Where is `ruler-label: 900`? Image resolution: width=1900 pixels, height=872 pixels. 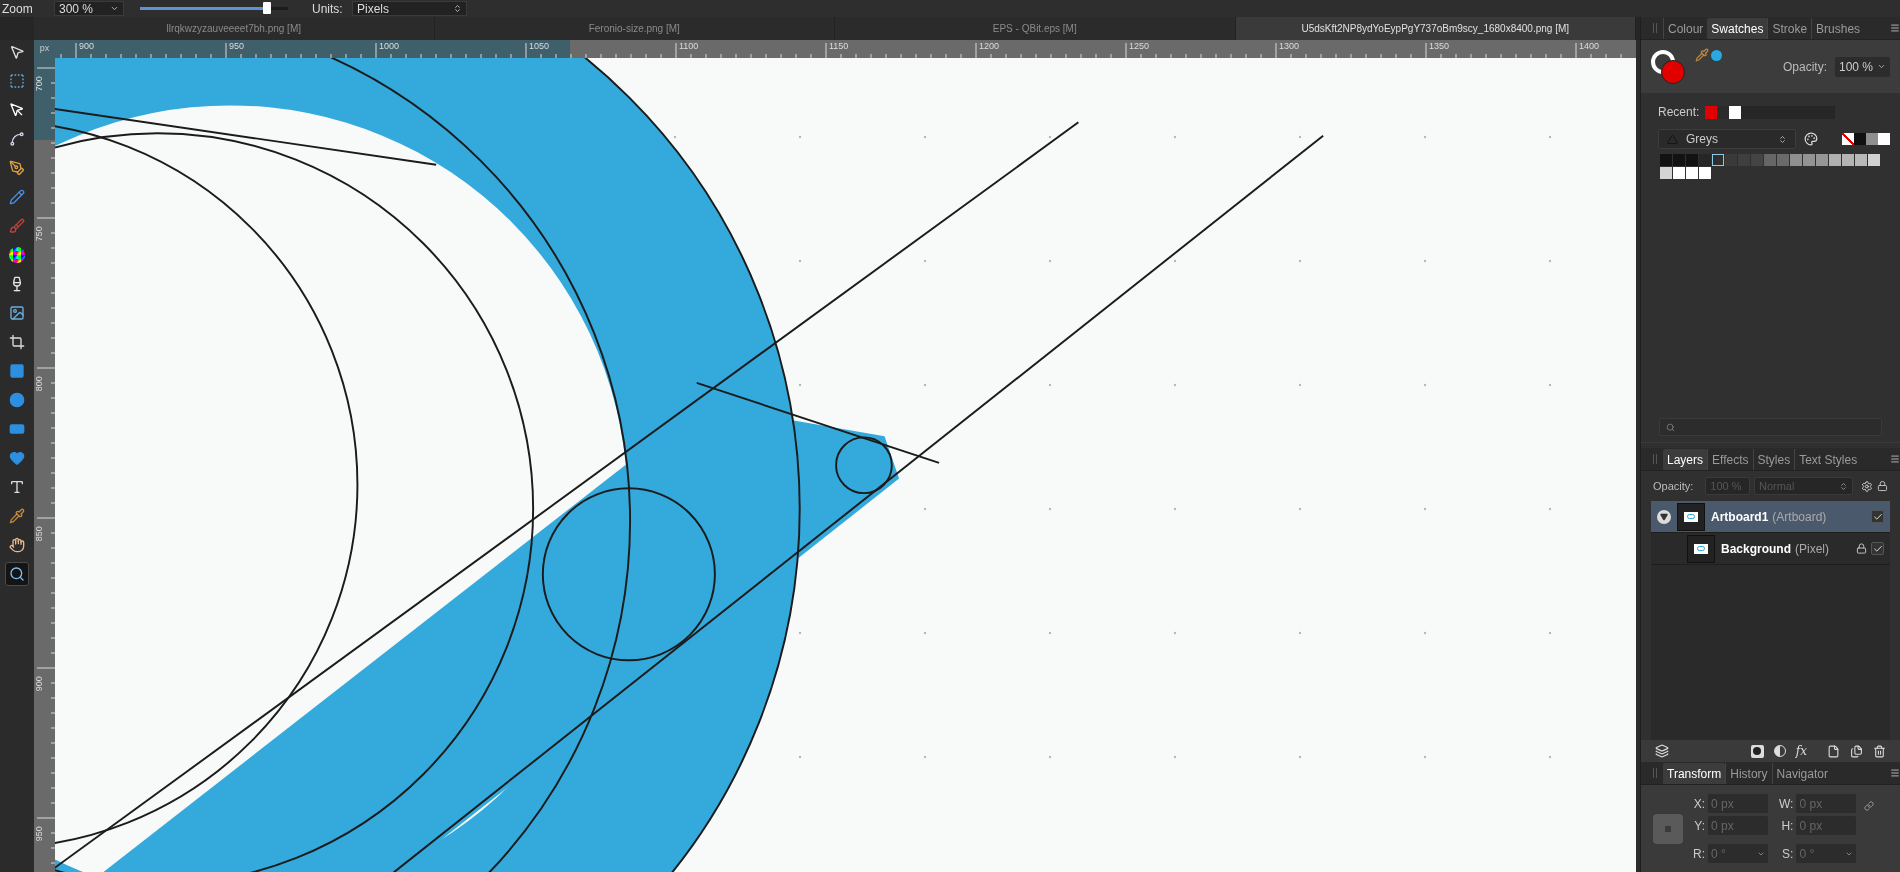
ruler-label: 900 is located at coordinates (40, 684).